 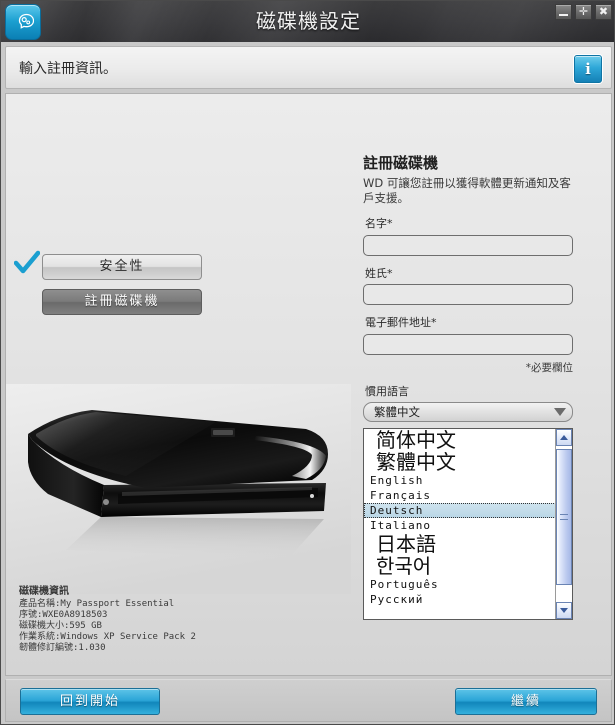 What do you see at coordinates (460, 584) in the screenshot?
I see `list-item: Português` at bounding box center [460, 584].